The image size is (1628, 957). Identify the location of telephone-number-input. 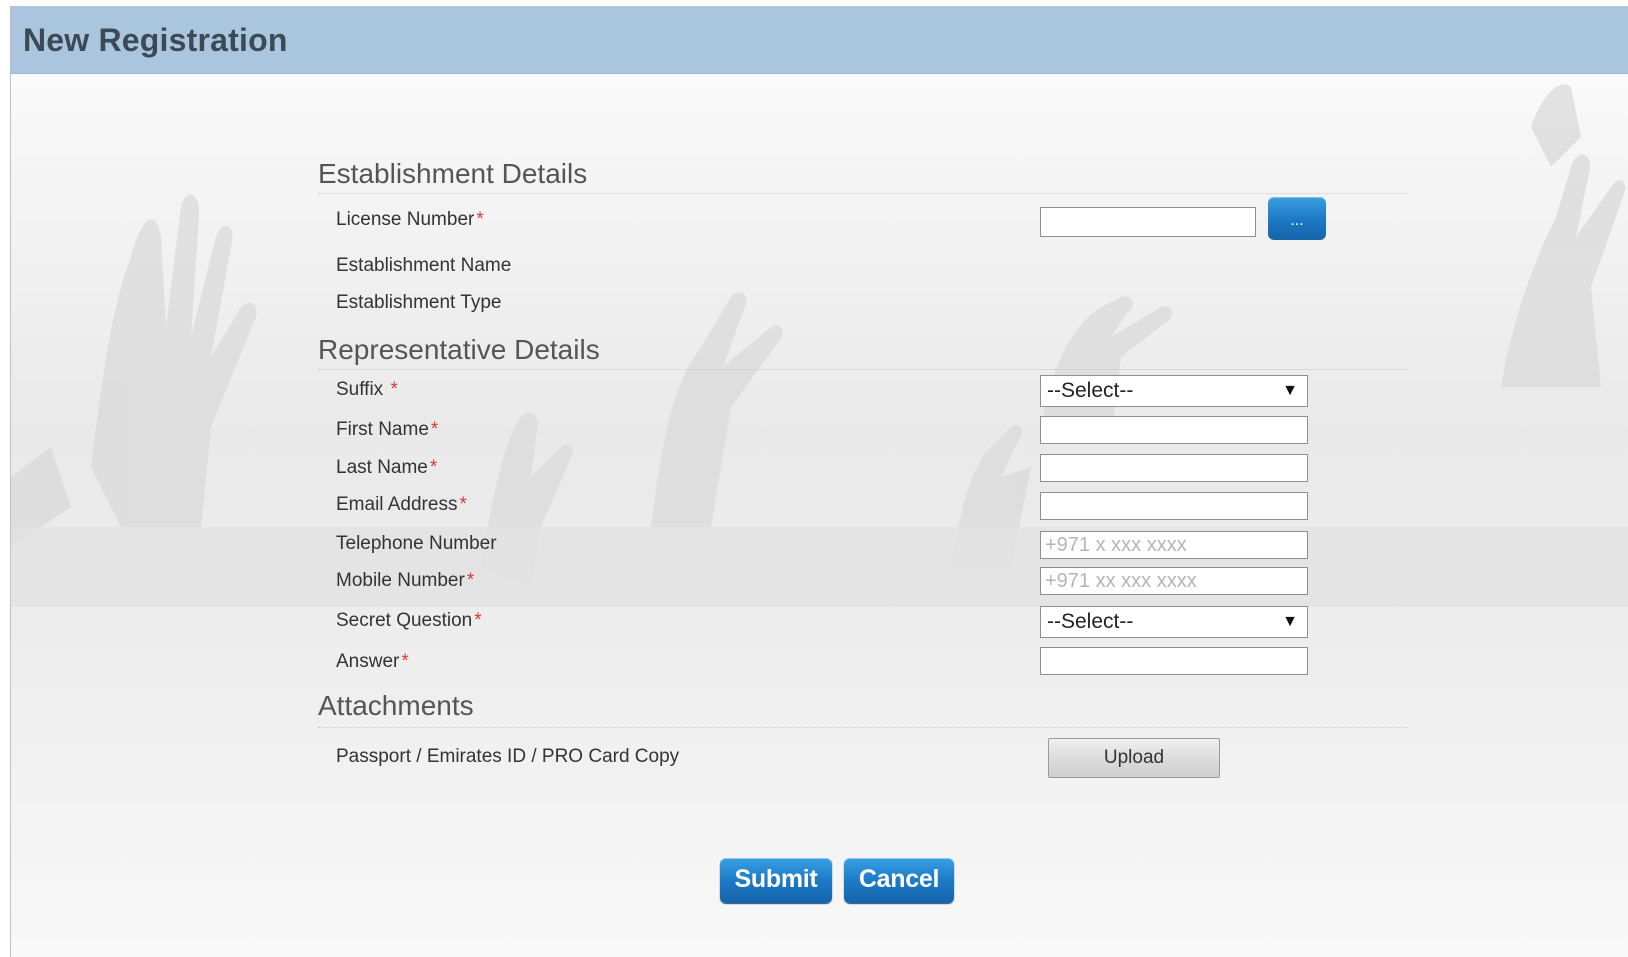
(1174, 545).